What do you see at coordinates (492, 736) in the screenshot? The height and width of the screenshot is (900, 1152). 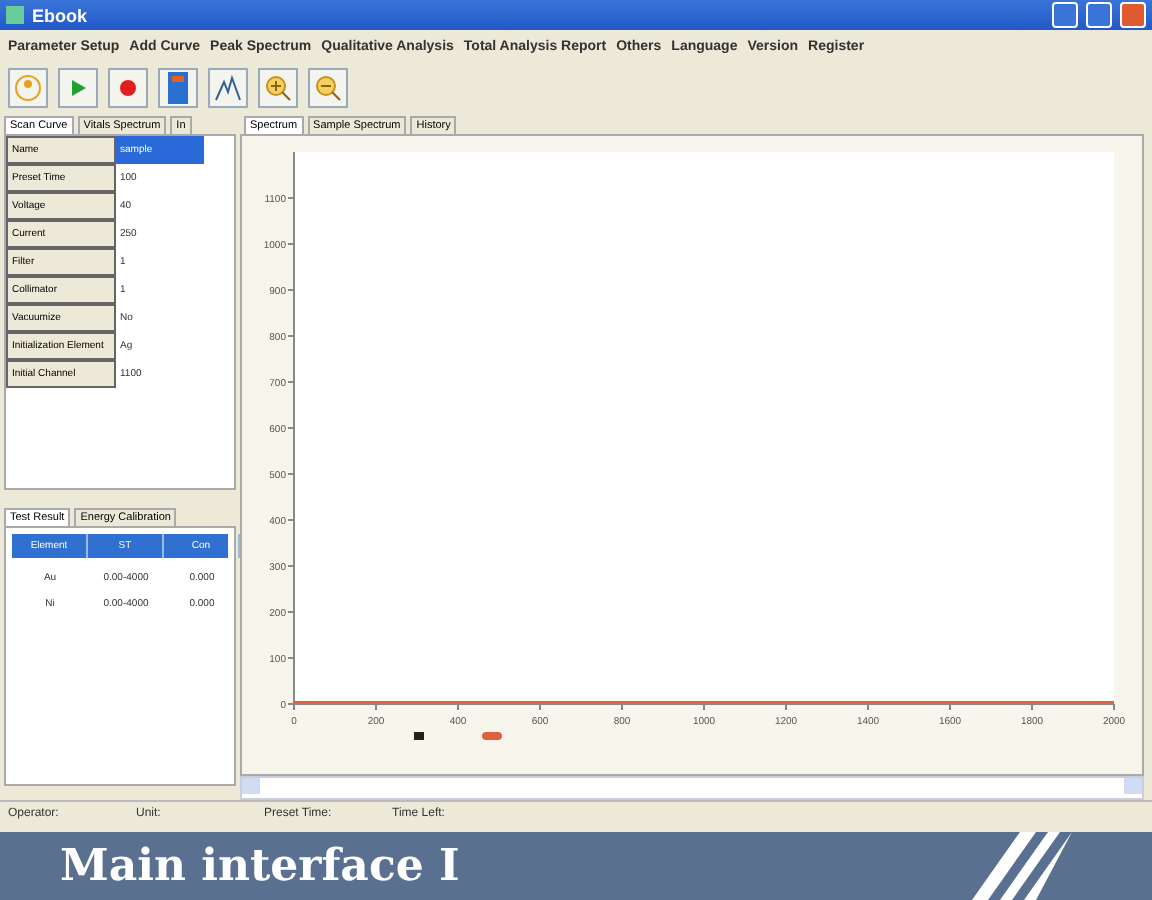 I see `cursor-icon` at bounding box center [492, 736].